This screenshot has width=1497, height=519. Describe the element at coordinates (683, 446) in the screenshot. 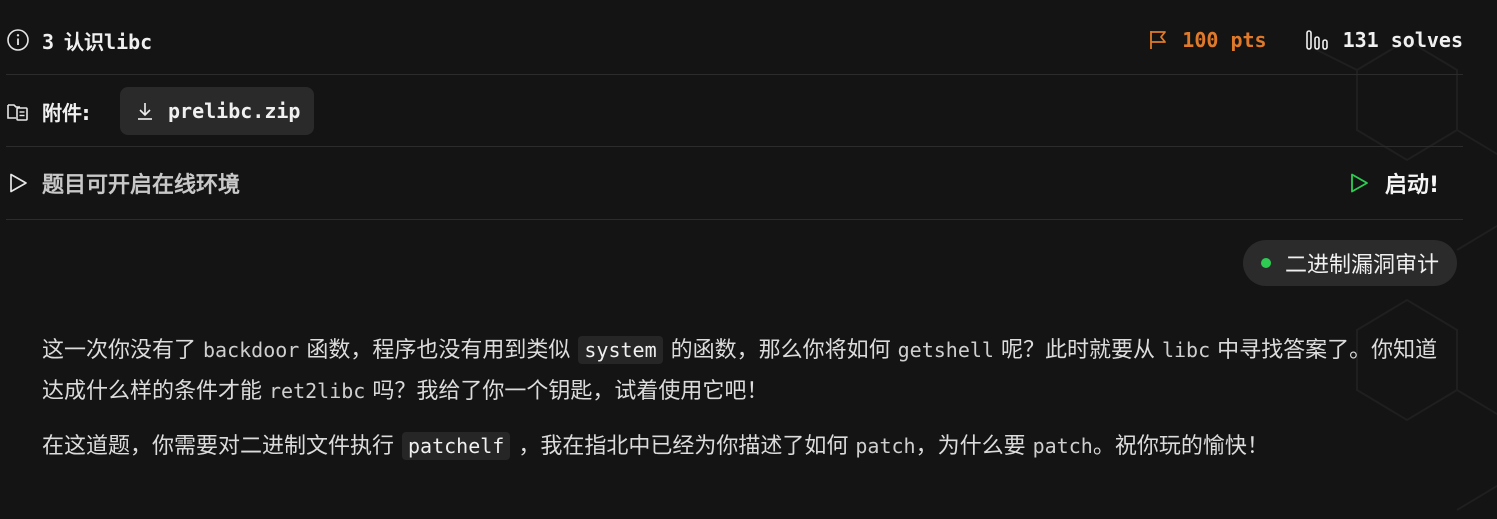

I see `text-segment: ，我在指北中已经为你描述了如何` at that location.